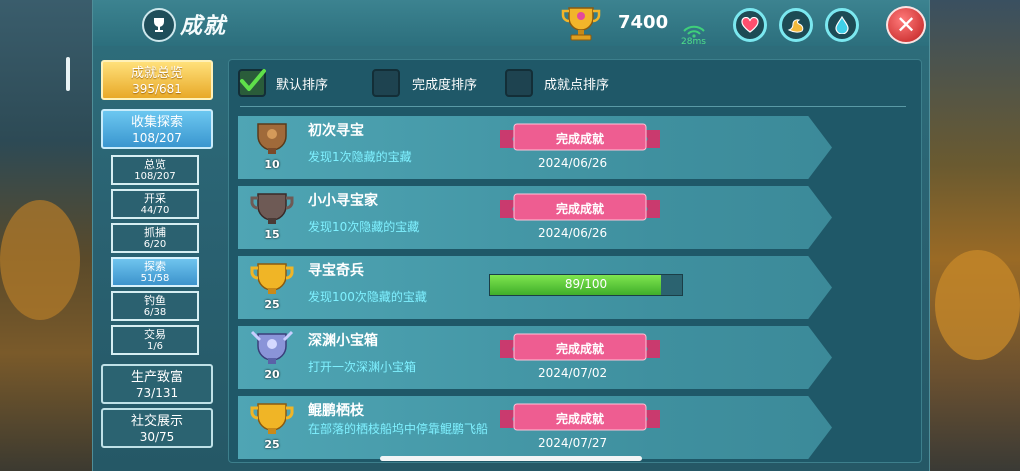 The image size is (1020, 471). I want to click on category-collect-button: 收集探索 108/207, so click(157, 129).